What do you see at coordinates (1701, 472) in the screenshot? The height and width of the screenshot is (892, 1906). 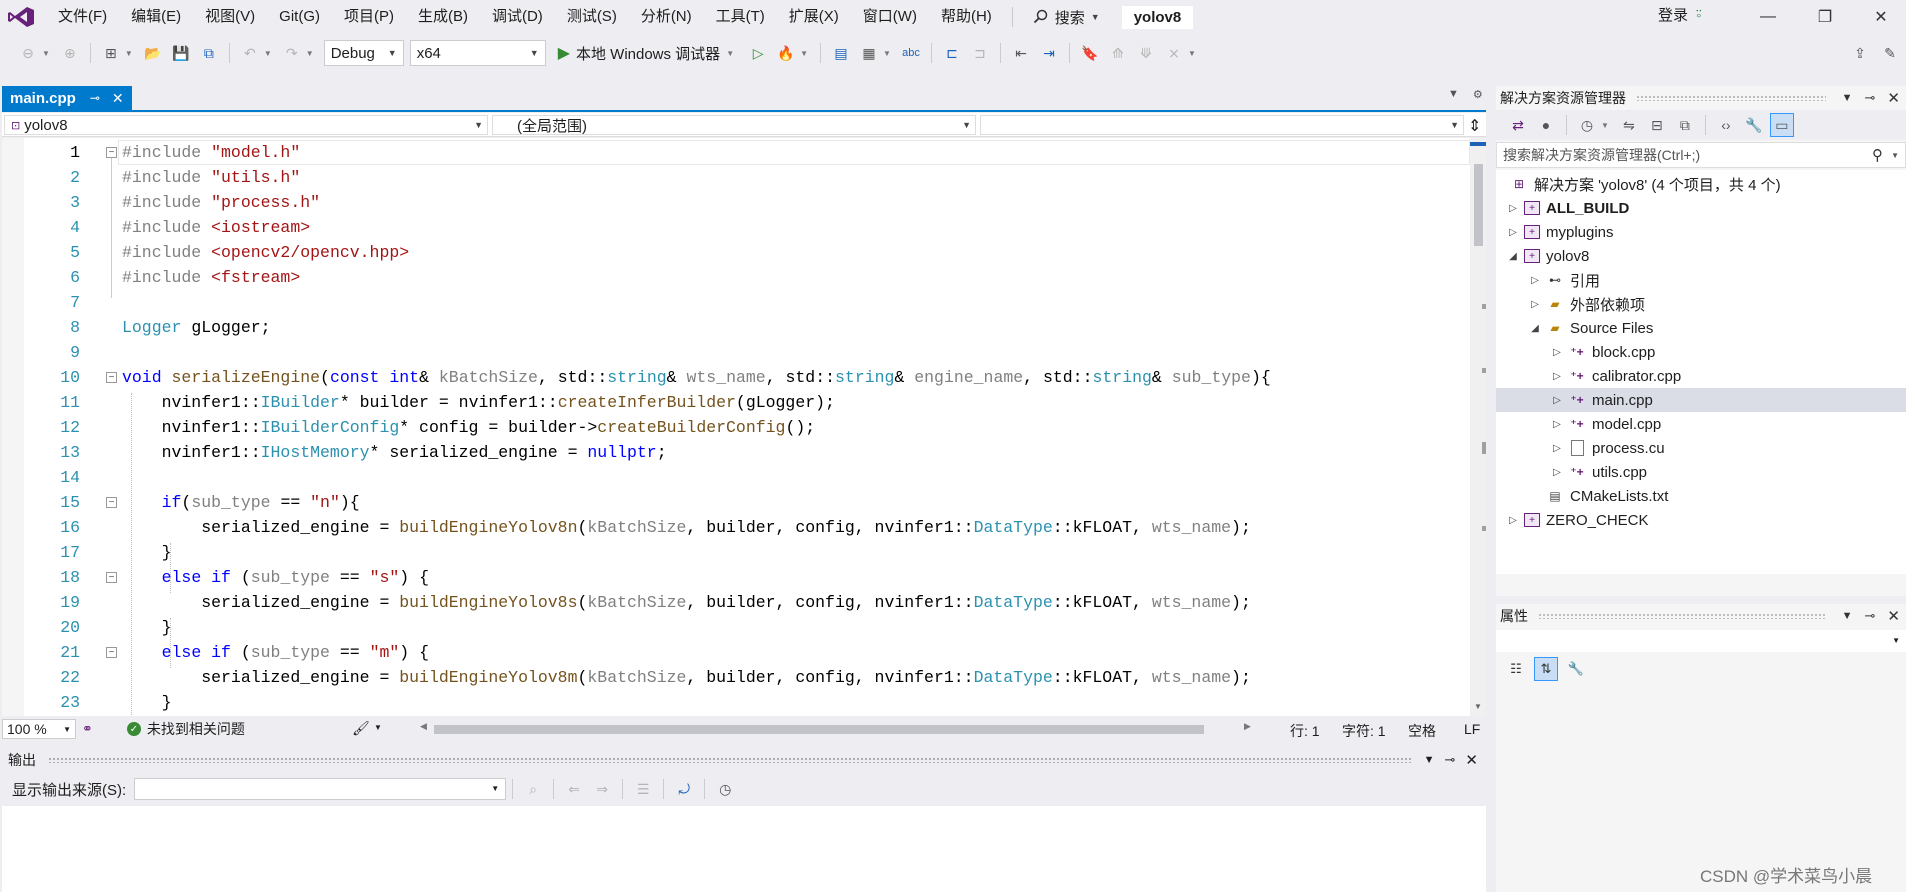 I see `tree-item-file: ▷ ⁺+ utils.cpp` at bounding box center [1701, 472].